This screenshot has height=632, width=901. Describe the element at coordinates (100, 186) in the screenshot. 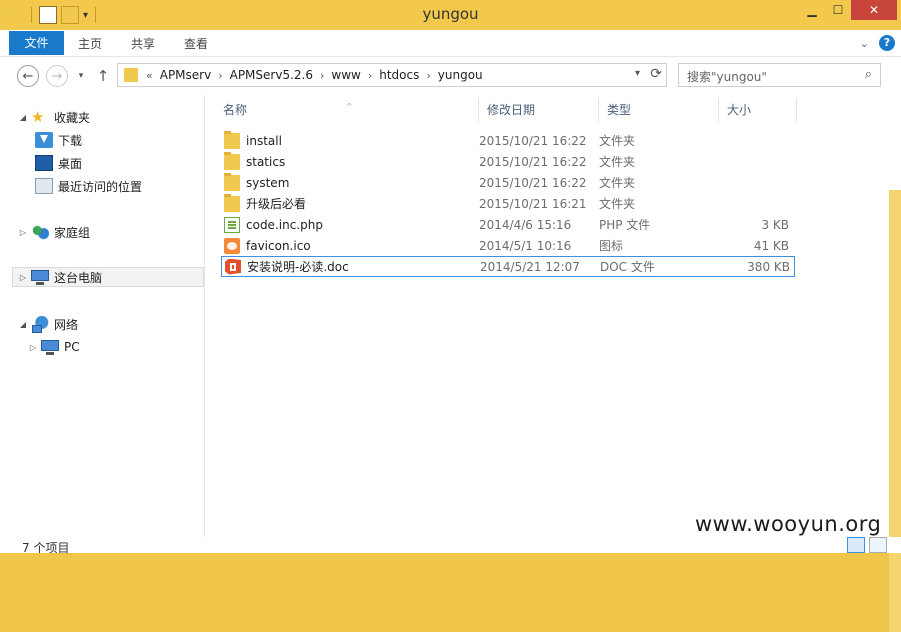

I see `nav-label: 最近访问的位置` at that location.